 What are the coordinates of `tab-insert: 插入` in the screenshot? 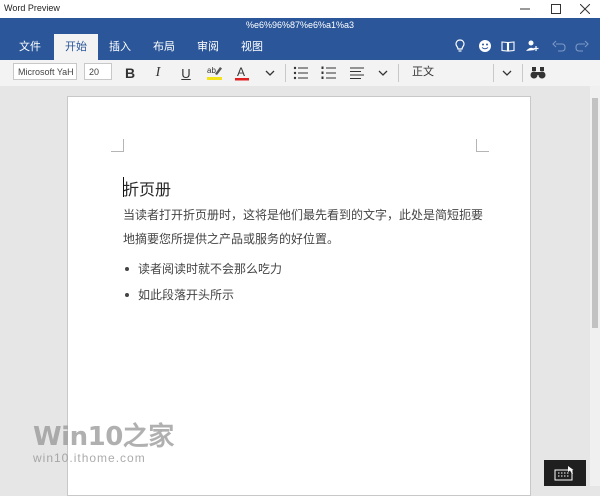 It's located at (120, 47).